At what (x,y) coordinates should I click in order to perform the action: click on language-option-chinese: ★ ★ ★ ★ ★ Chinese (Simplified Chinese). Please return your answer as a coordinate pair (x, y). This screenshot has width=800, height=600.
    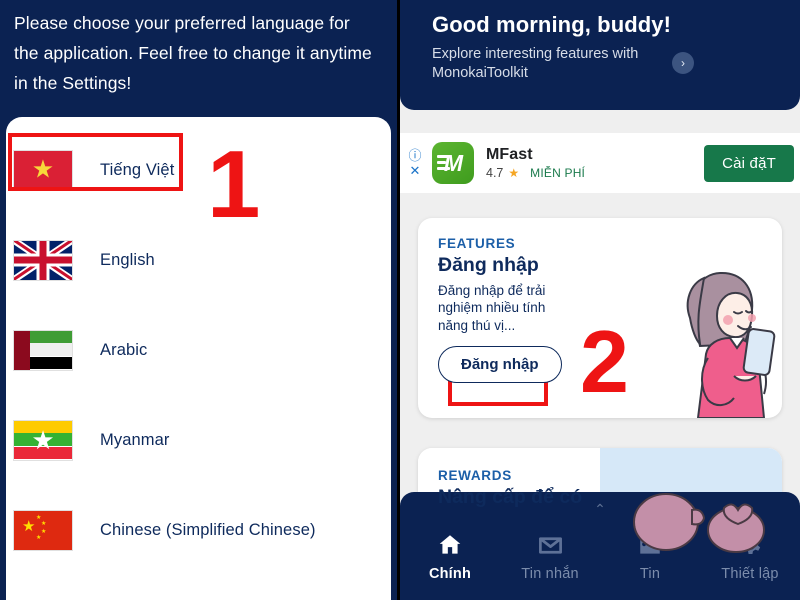
    Looking at the image, I should click on (198, 530).